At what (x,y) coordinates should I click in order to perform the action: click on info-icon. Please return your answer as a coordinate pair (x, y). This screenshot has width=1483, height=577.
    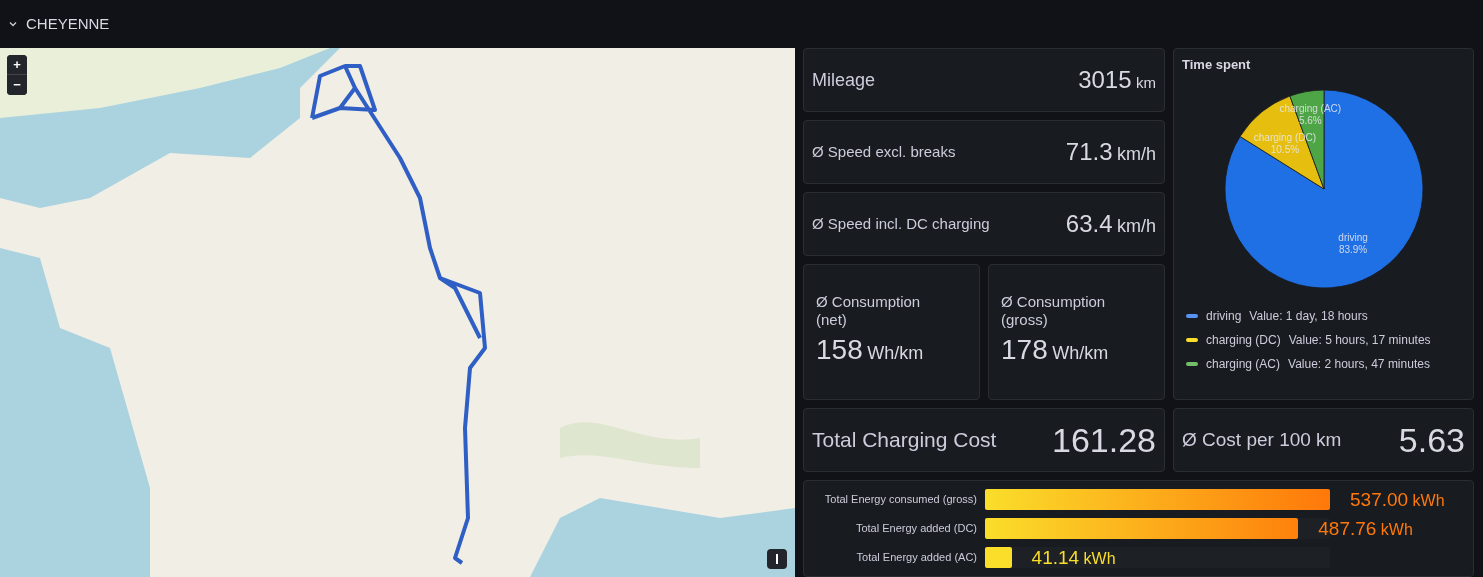
    Looking at the image, I should click on (777, 559).